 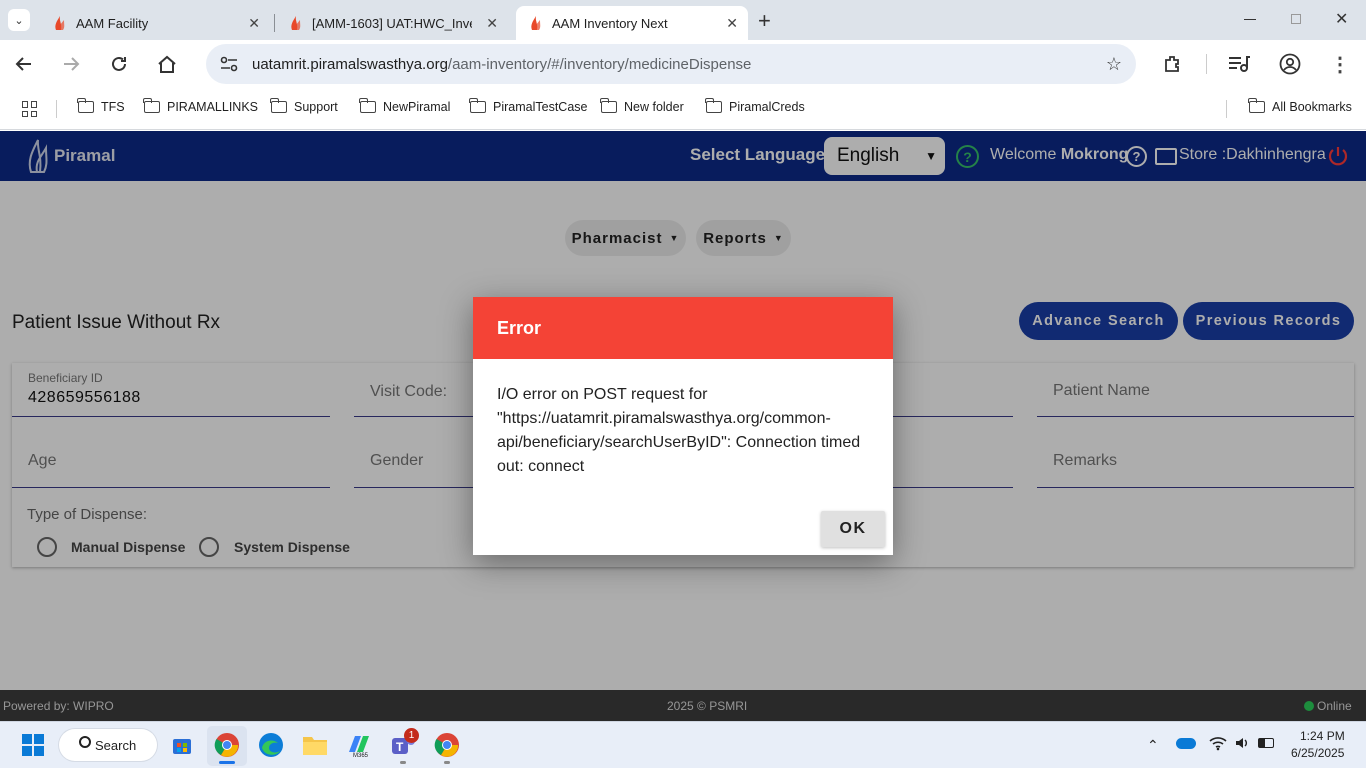 What do you see at coordinates (274, 23) in the screenshot?
I see `tab-separator` at bounding box center [274, 23].